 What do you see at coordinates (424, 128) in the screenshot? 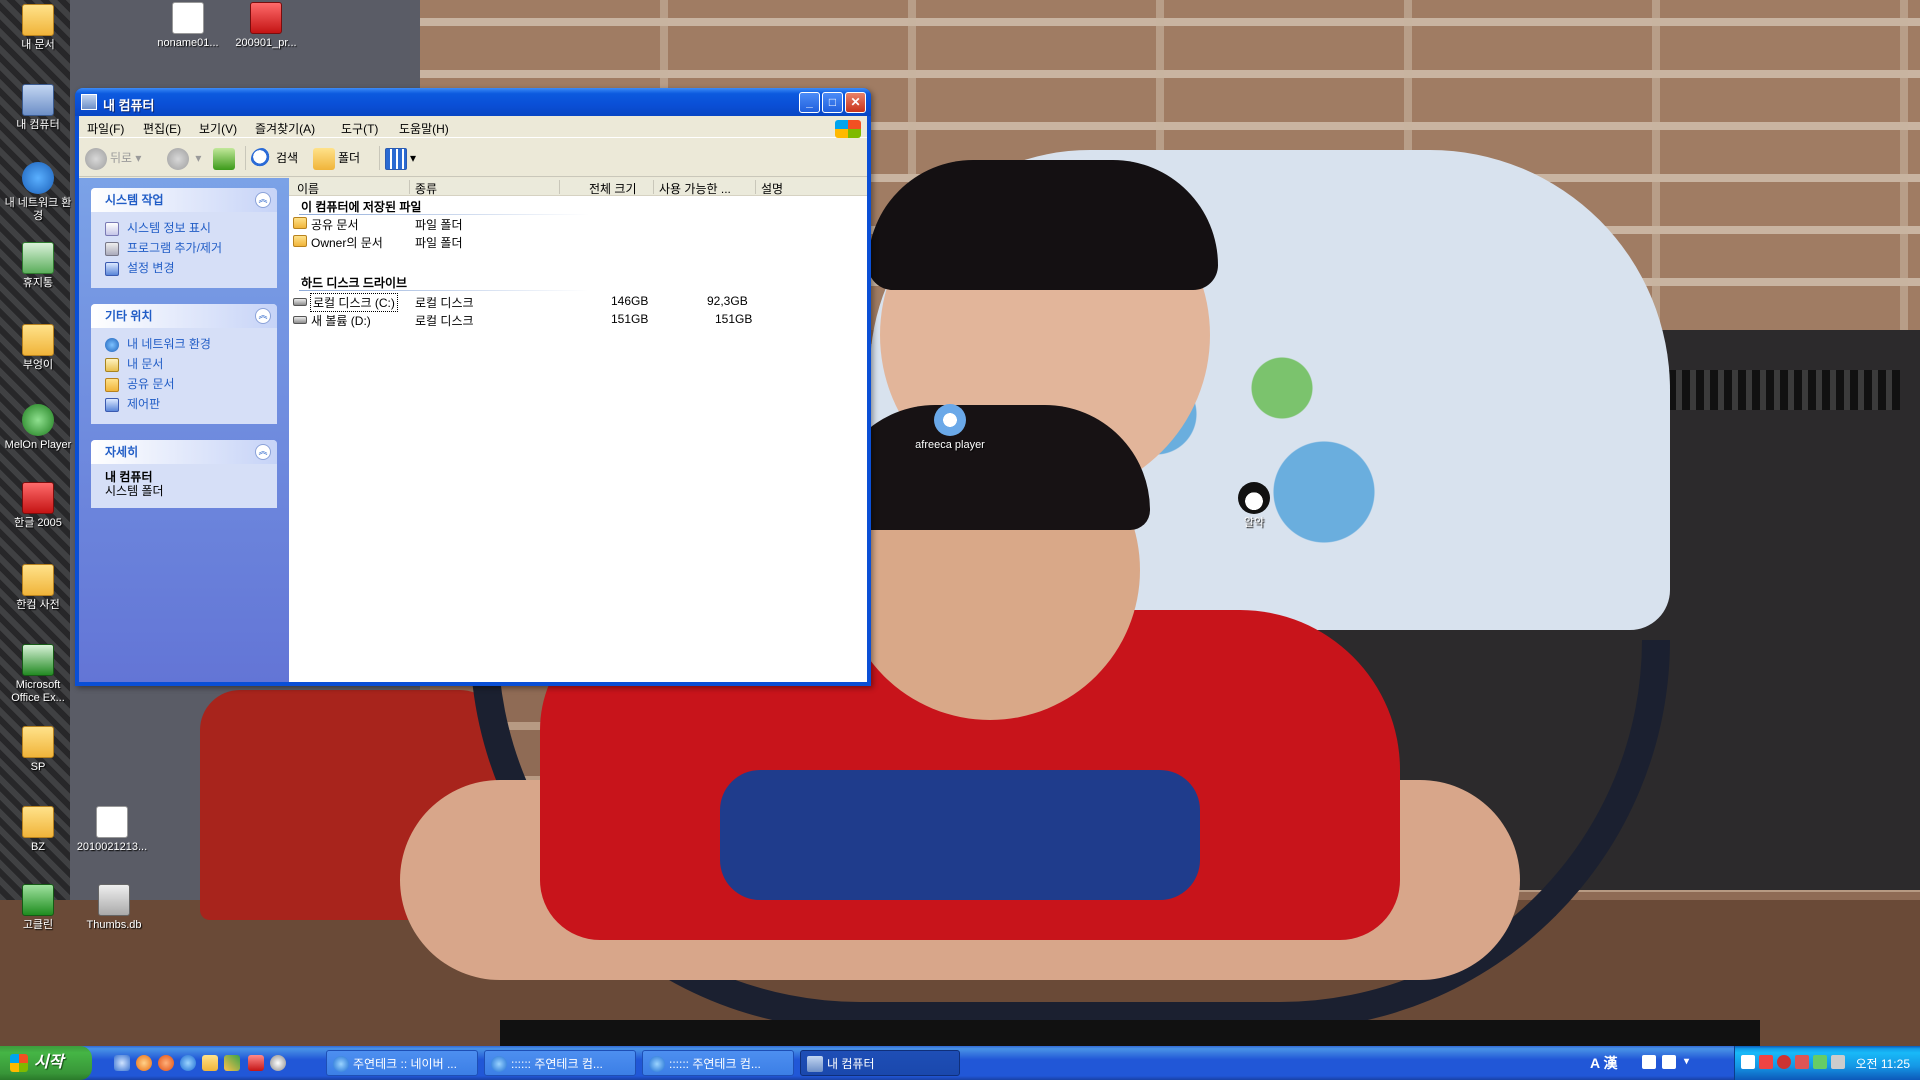
I see `menu-help: 도움말(H)` at bounding box center [424, 128].